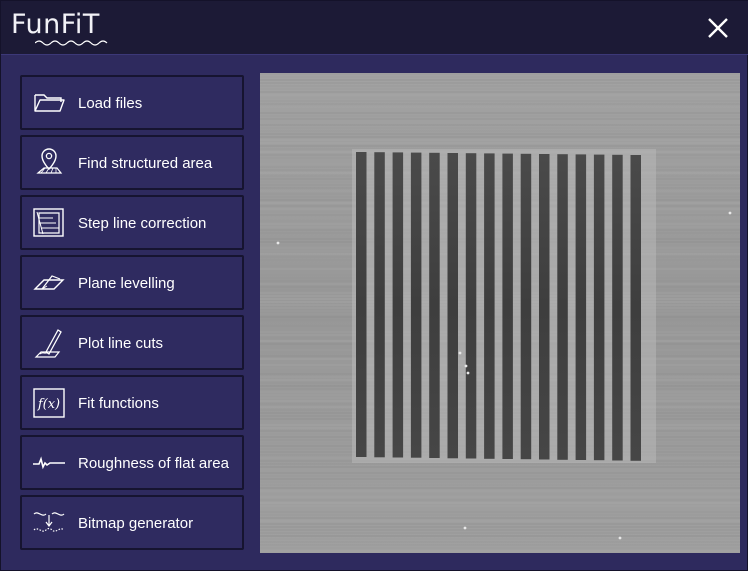 This screenshot has width=748, height=571. Describe the element at coordinates (49, 282) in the screenshot. I see `plane-icon` at that location.